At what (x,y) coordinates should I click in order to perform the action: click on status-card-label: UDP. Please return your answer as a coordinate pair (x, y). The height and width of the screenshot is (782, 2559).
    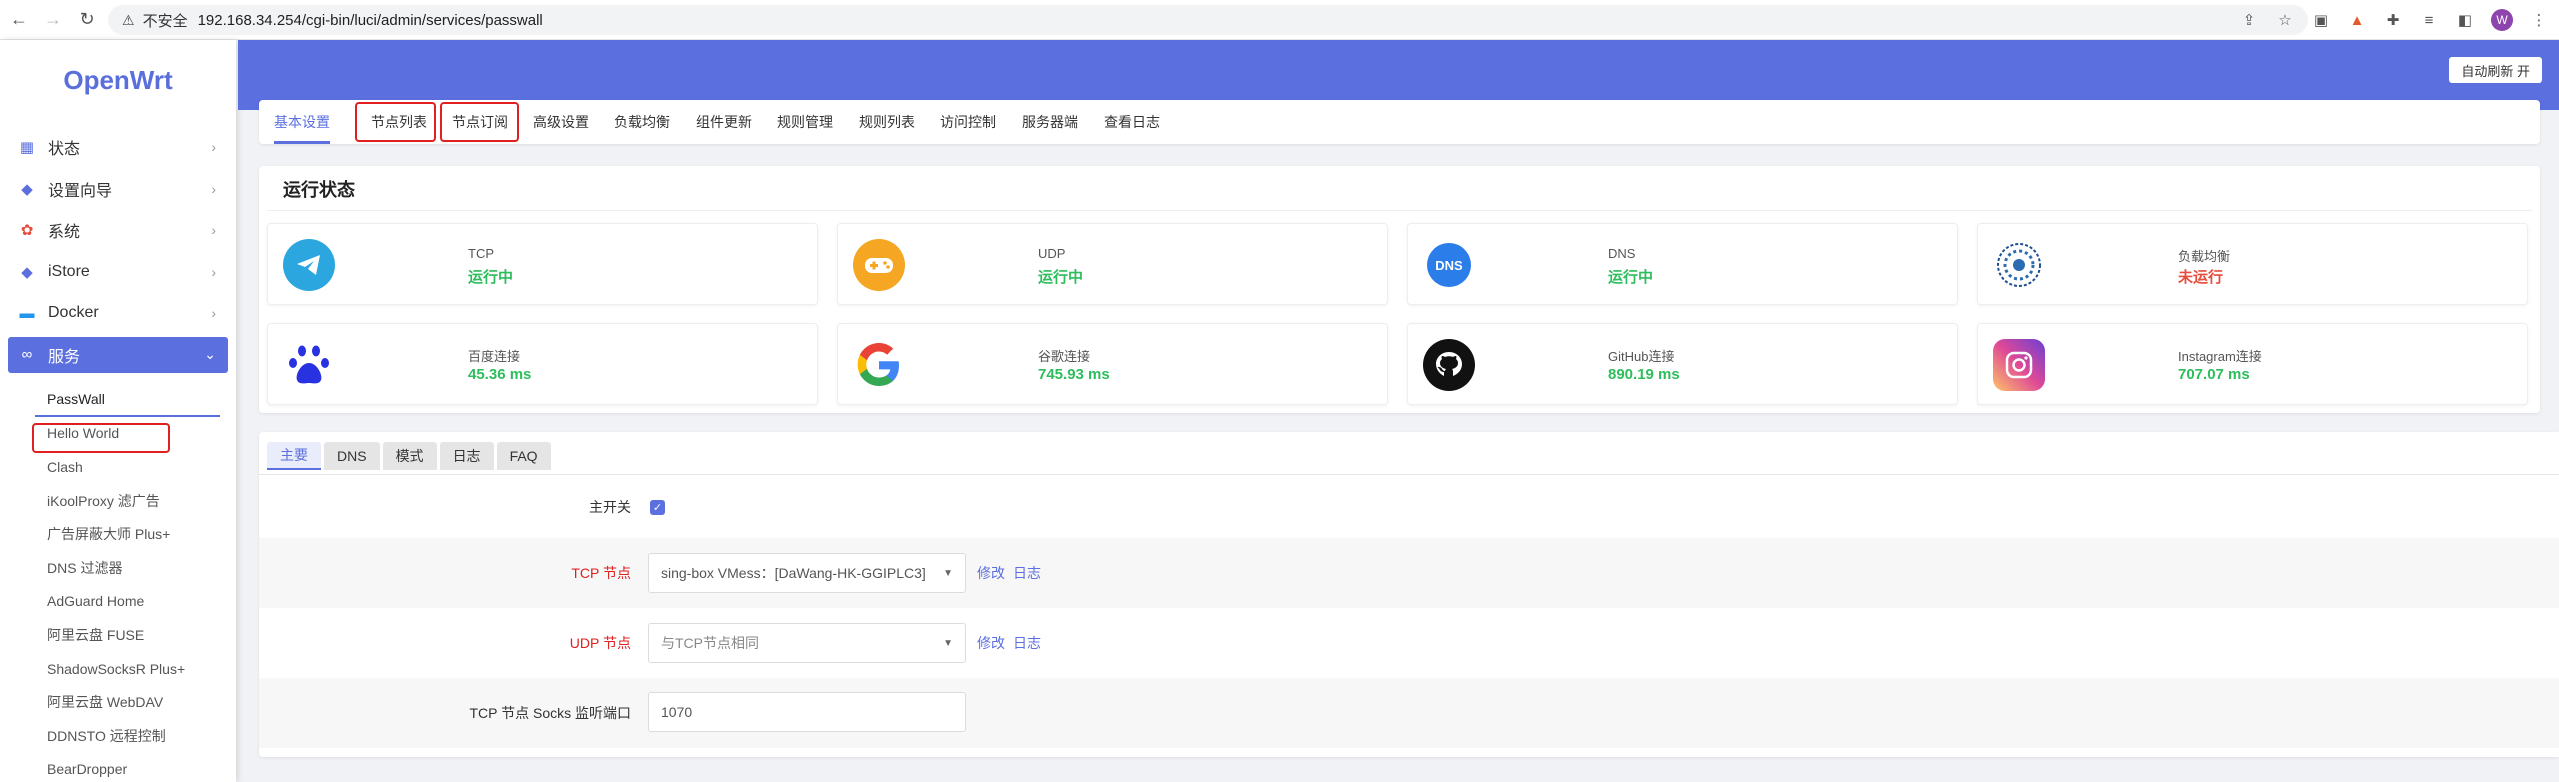
    Looking at the image, I should click on (1052, 253).